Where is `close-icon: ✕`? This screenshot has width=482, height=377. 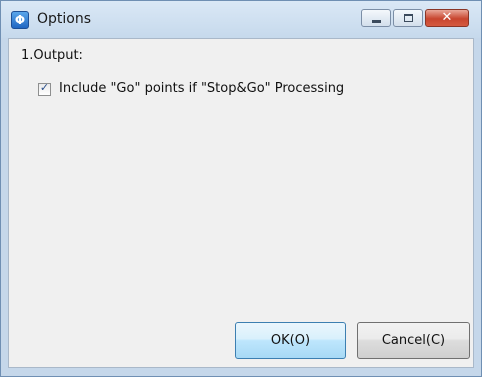 close-icon: ✕ is located at coordinates (447, 17).